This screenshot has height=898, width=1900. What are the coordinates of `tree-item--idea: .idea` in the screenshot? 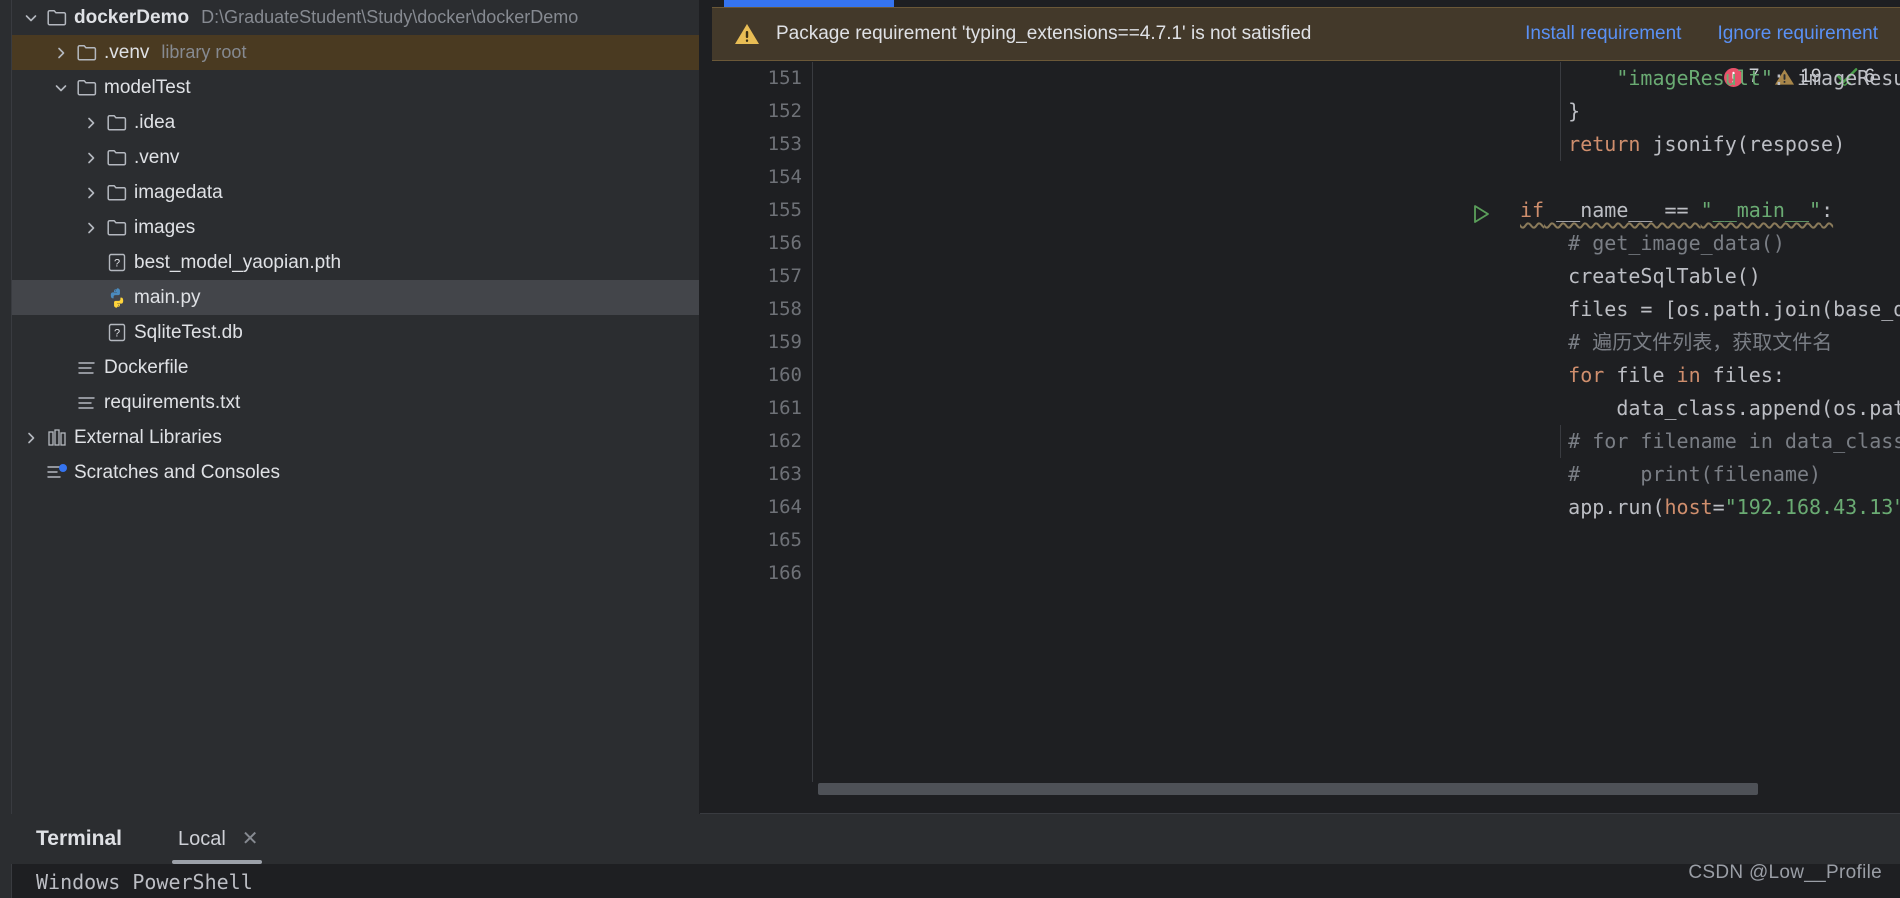 It's located at (355, 122).